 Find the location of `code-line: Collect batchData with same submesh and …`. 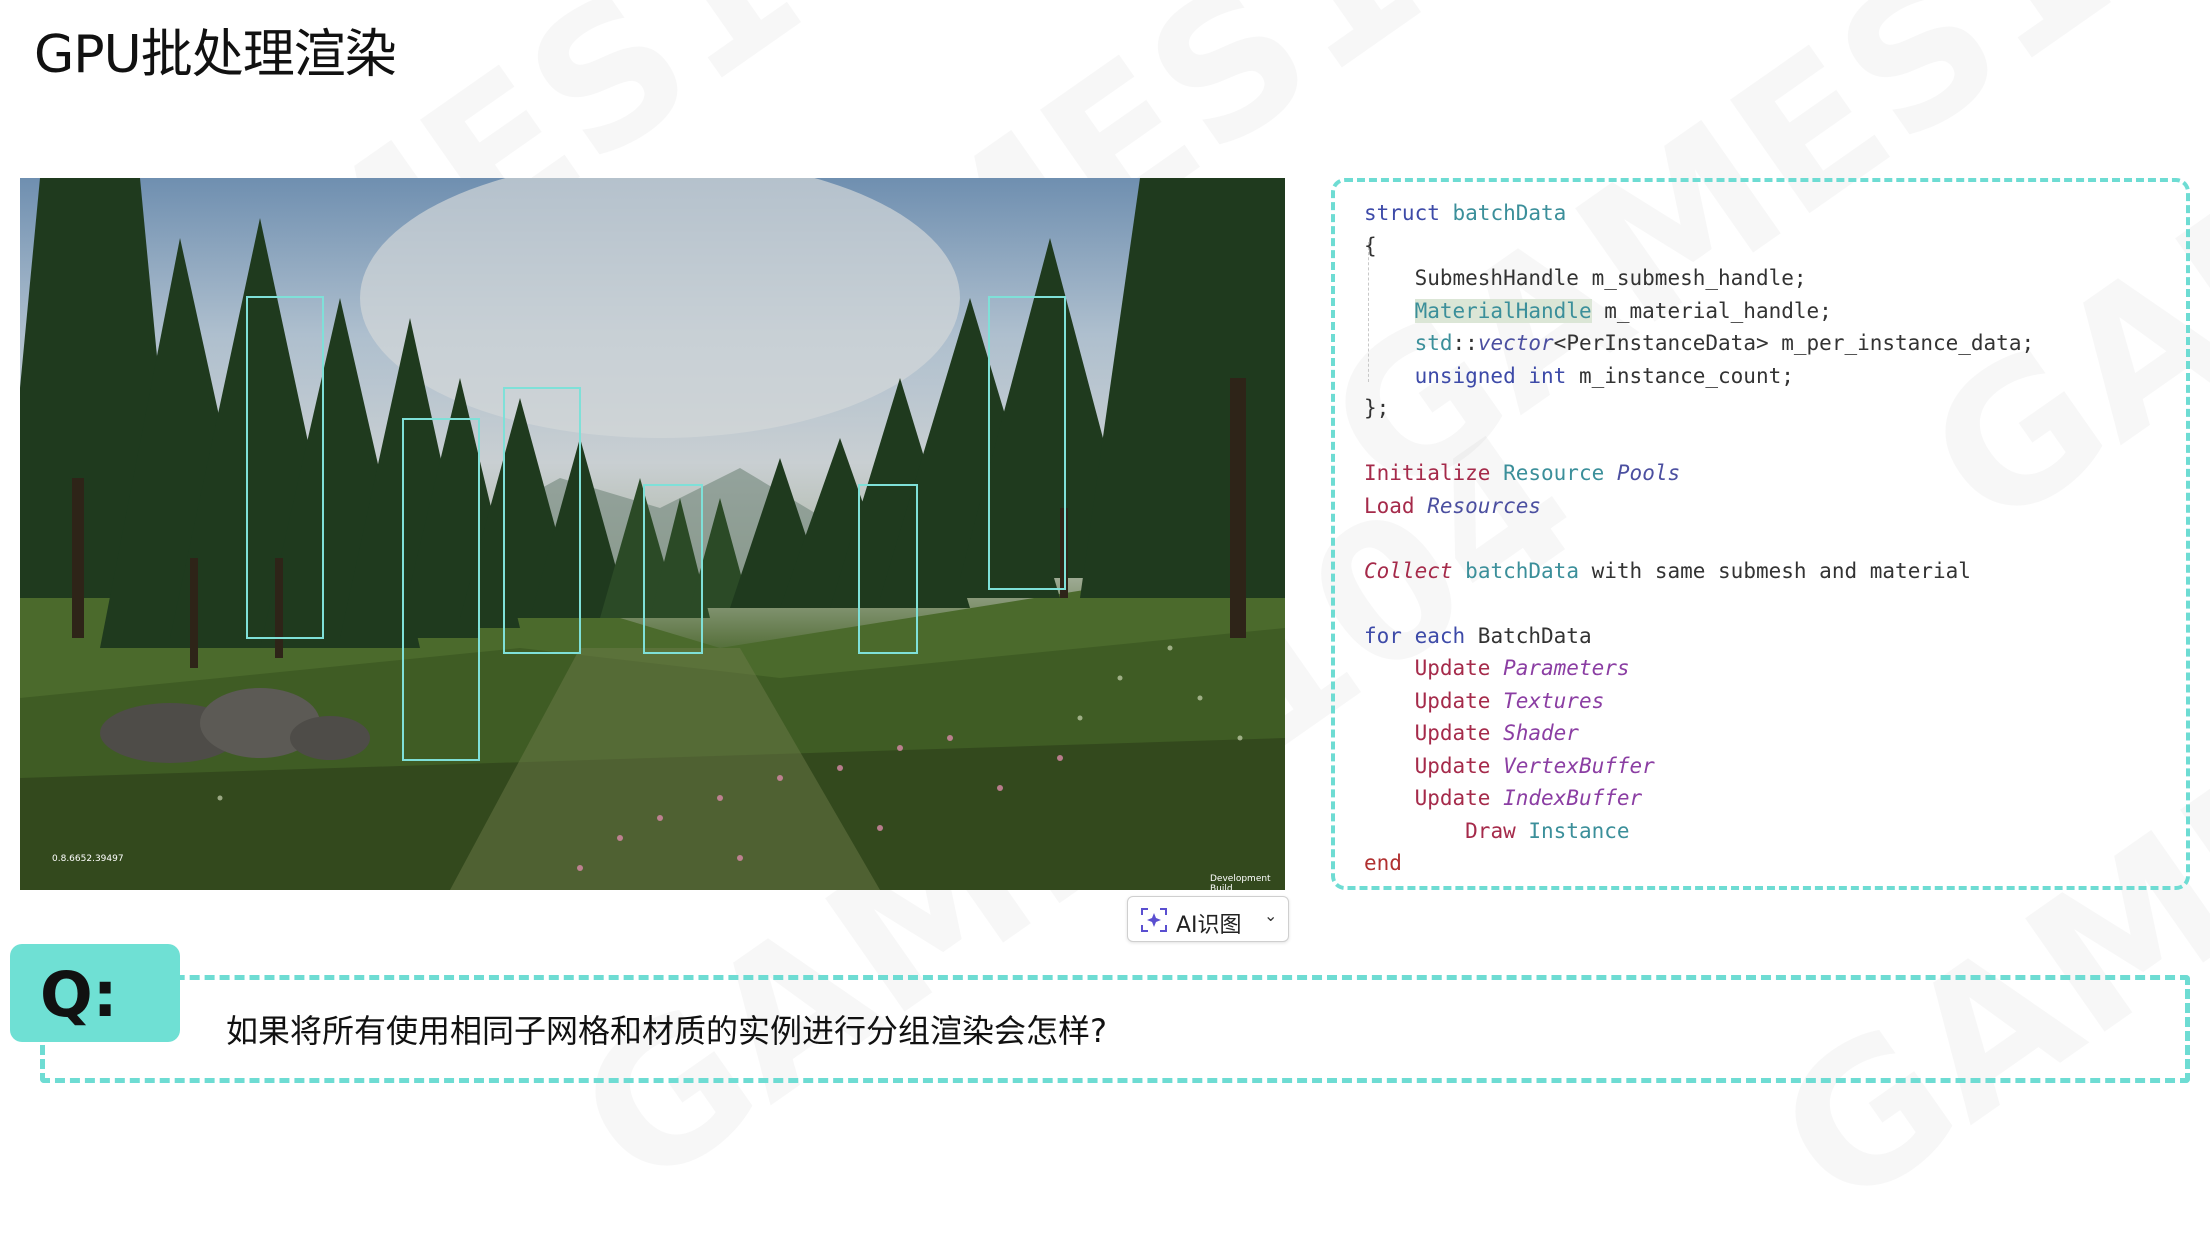

code-line: Collect batchData with same submesh and … is located at coordinates (1667, 570).